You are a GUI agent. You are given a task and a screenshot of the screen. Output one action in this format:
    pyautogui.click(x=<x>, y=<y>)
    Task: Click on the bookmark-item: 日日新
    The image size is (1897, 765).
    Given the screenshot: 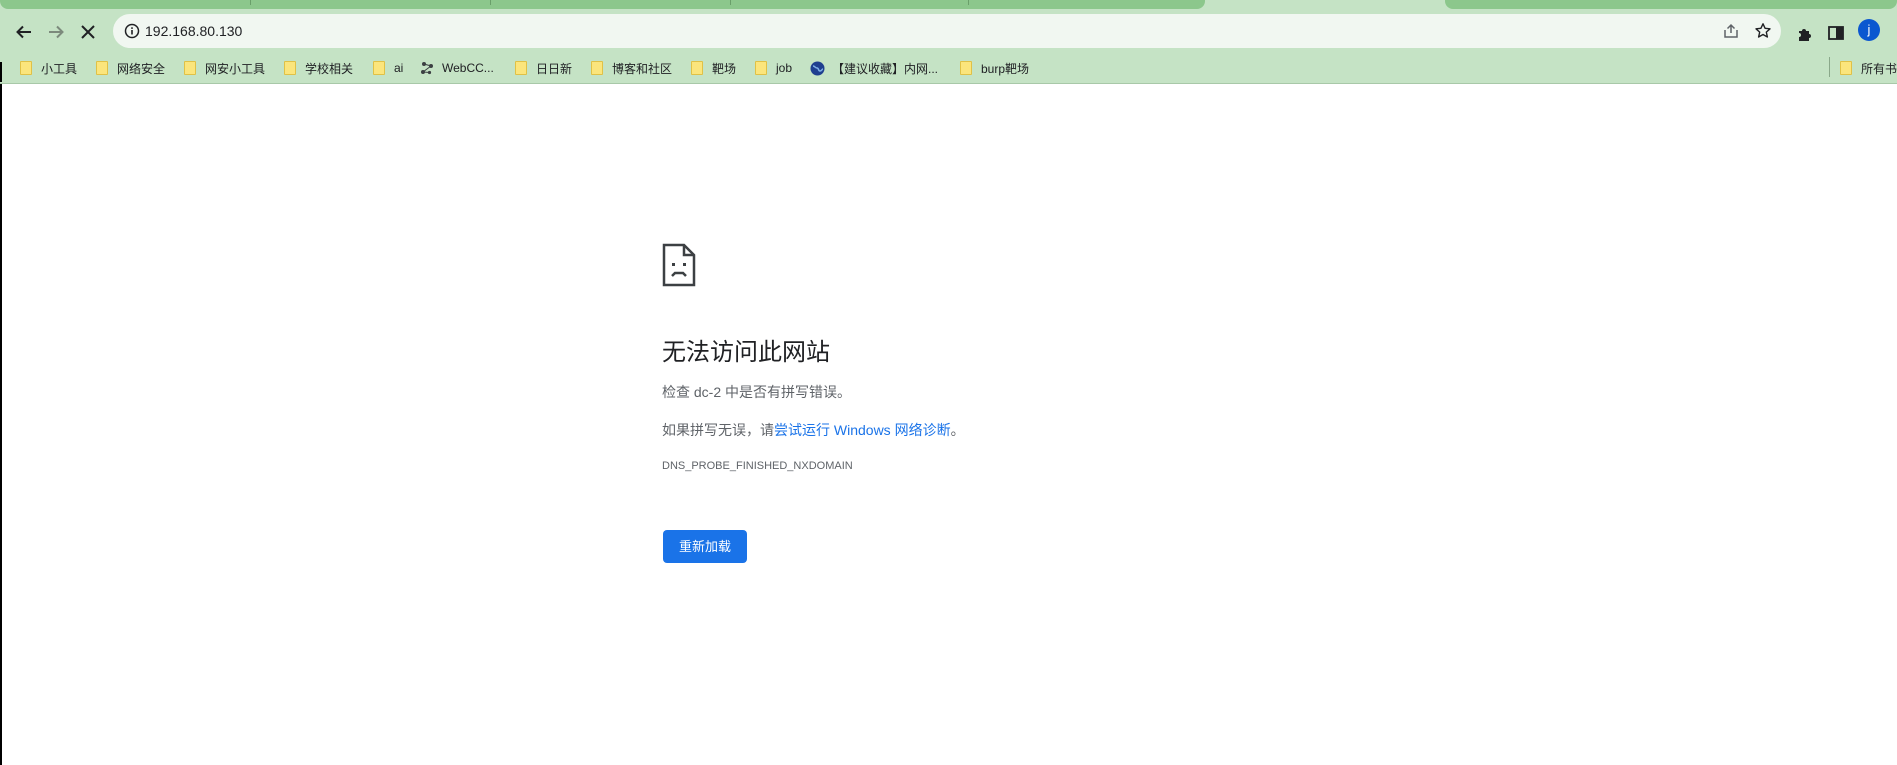 What is the action you would take?
    pyautogui.click(x=543, y=68)
    